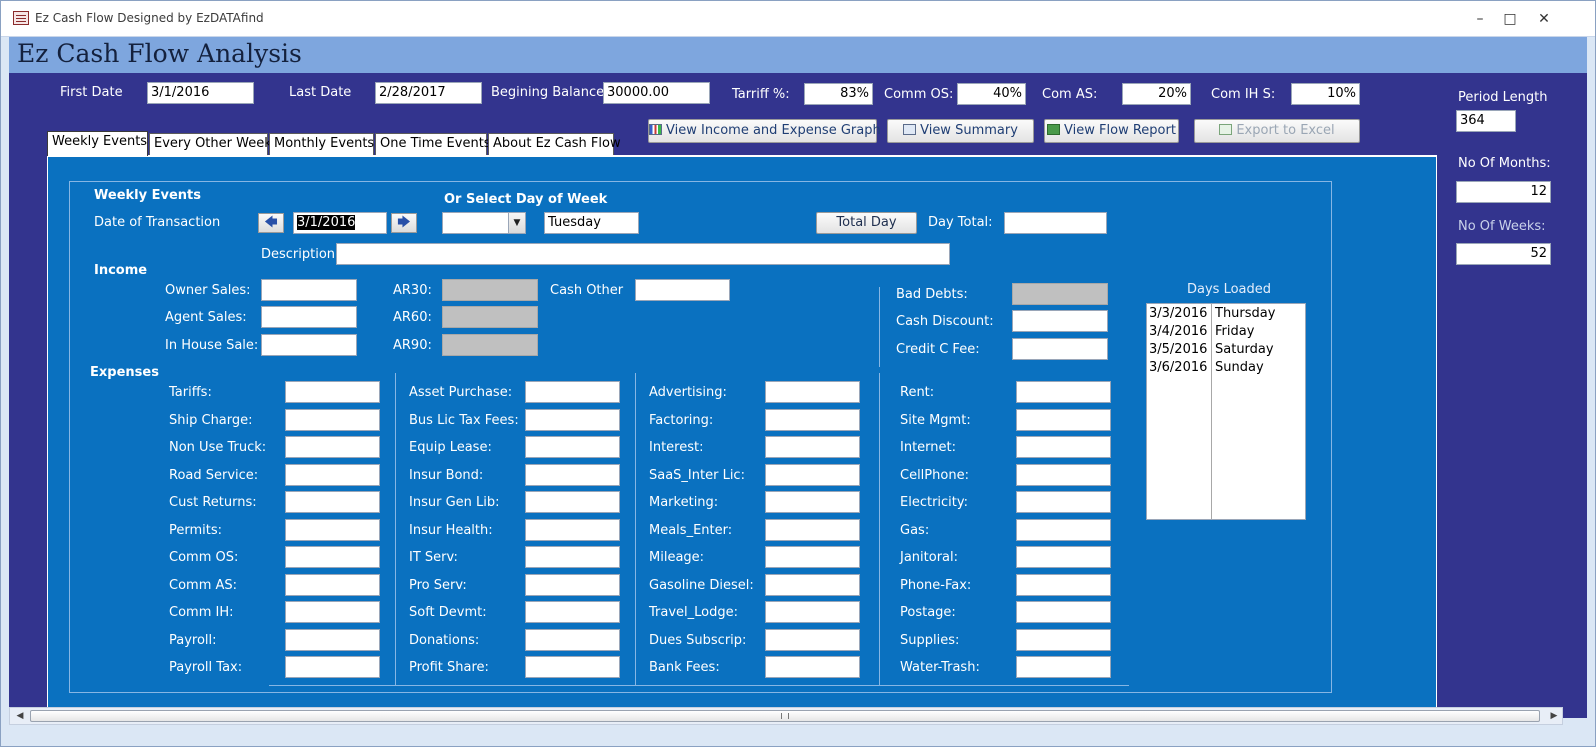 Image resolution: width=1596 pixels, height=747 pixels. I want to click on owner-sales-field, so click(309, 290).